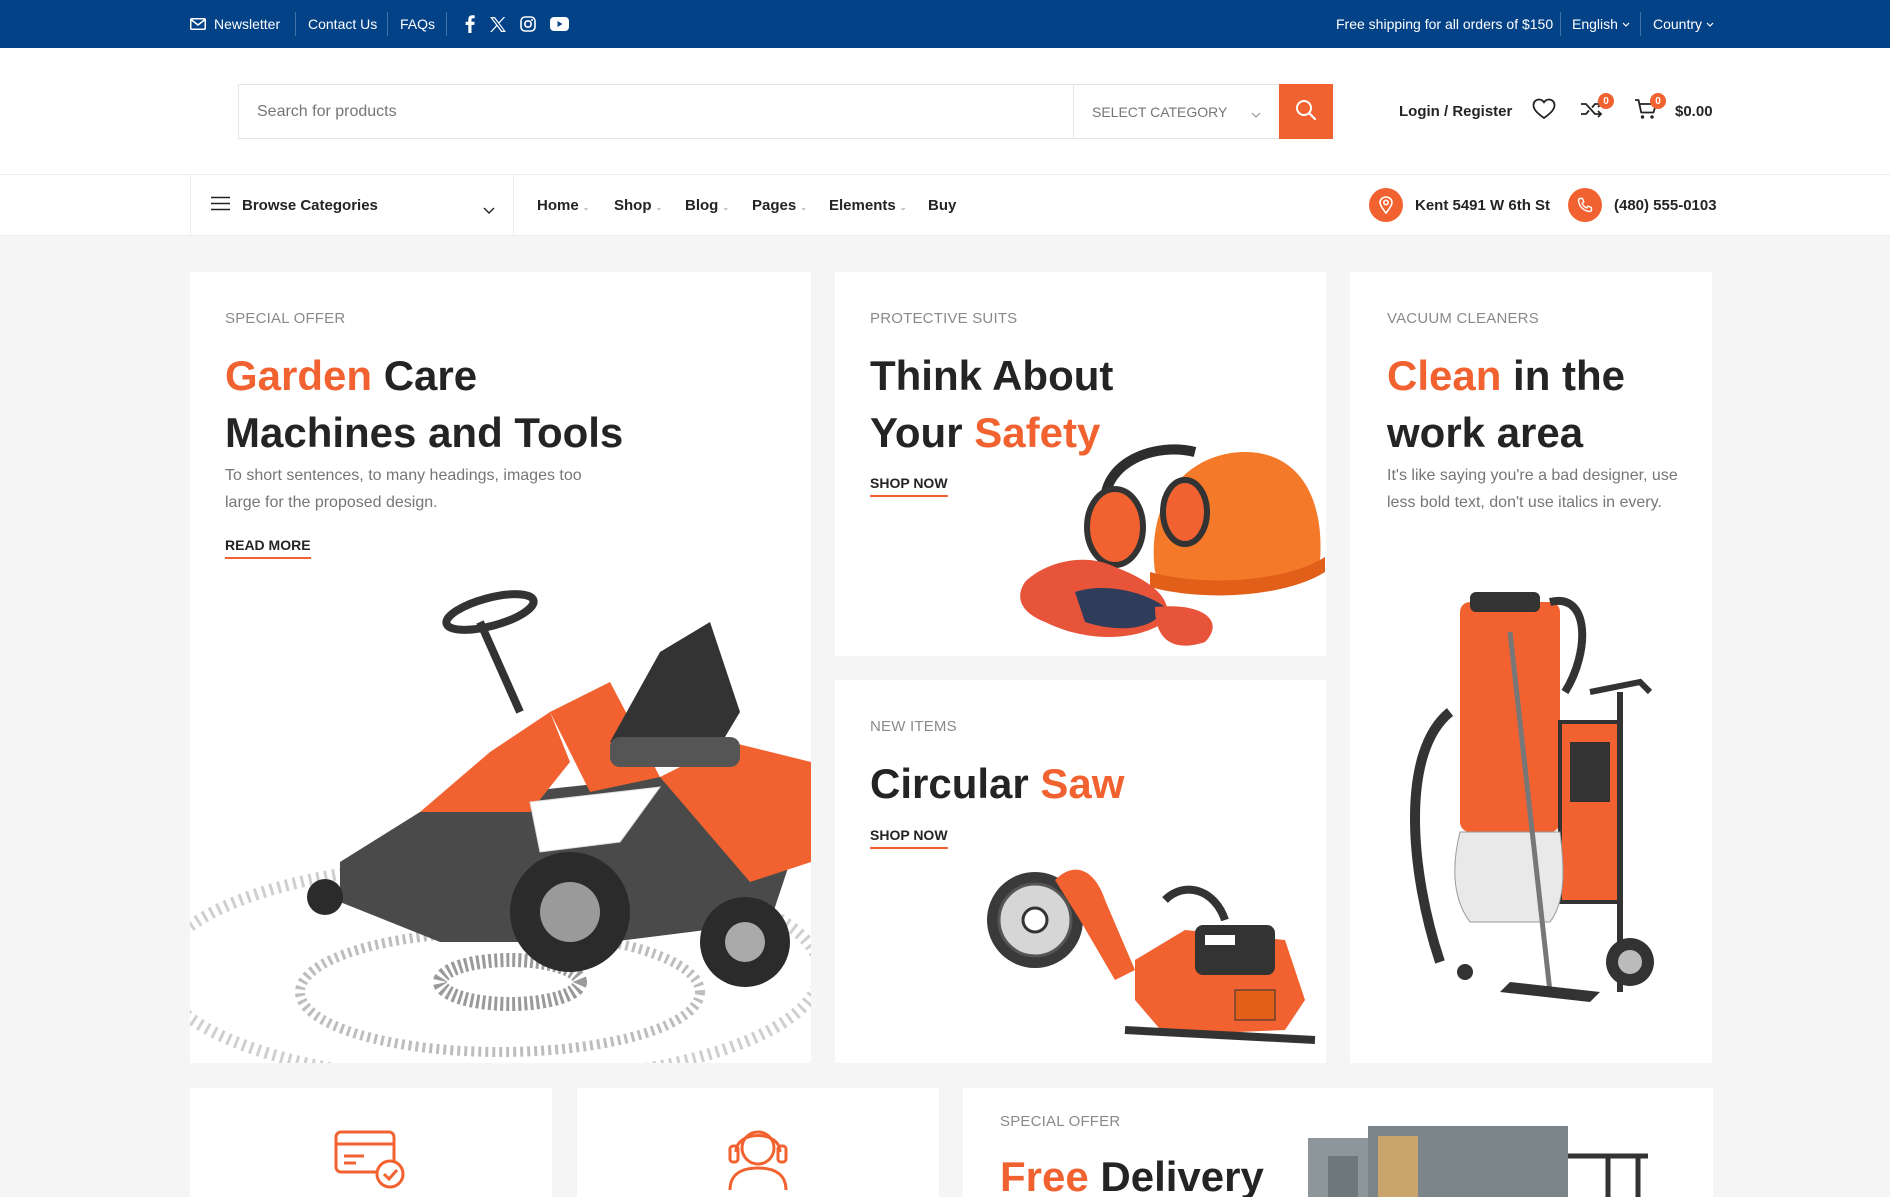 Image resolution: width=1890 pixels, height=1197 pixels. I want to click on card-title: Circular Saw, so click(997, 783).